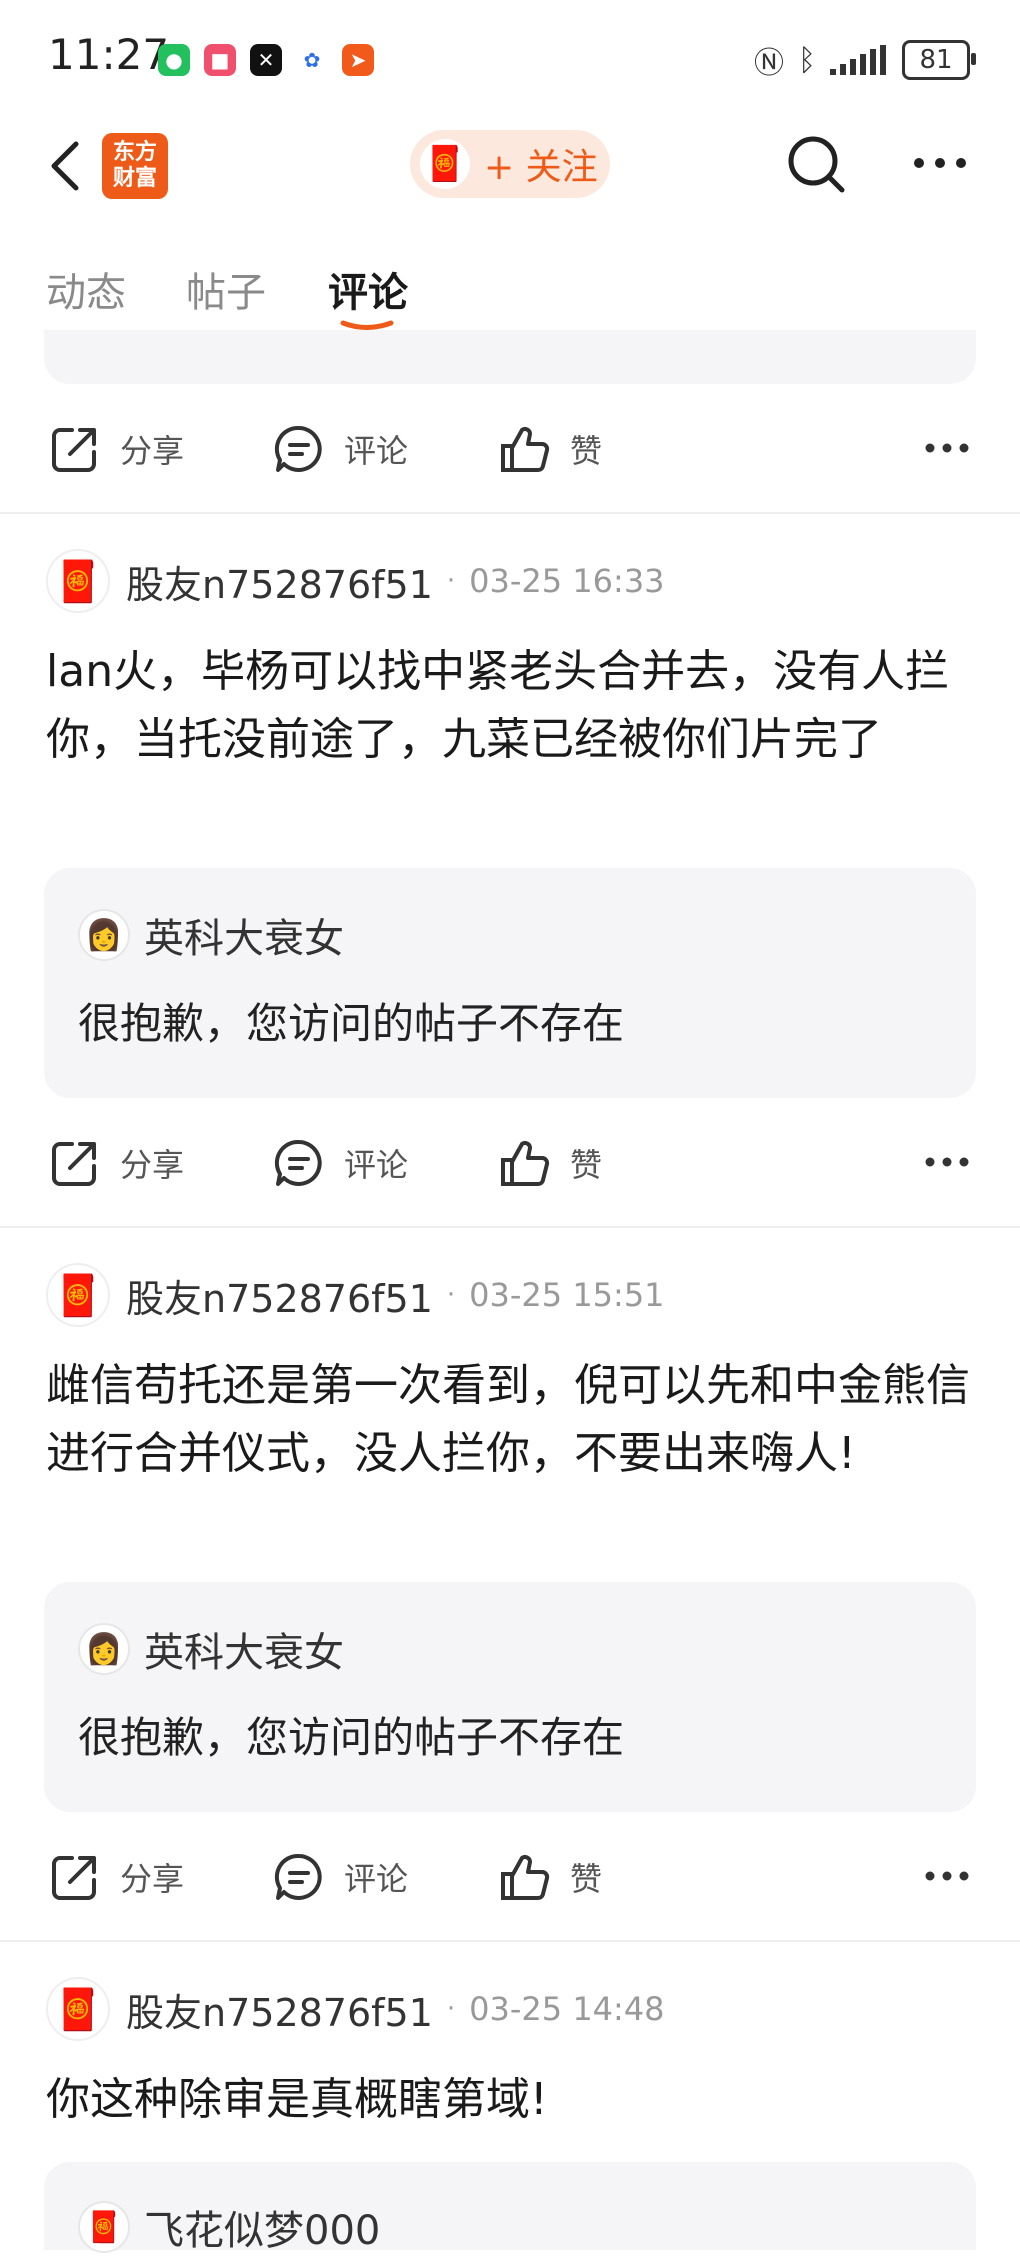  What do you see at coordinates (510, 285) in the screenshot?
I see `profile-tabs: 动态 帖子 评论` at bounding box center [510, 285].